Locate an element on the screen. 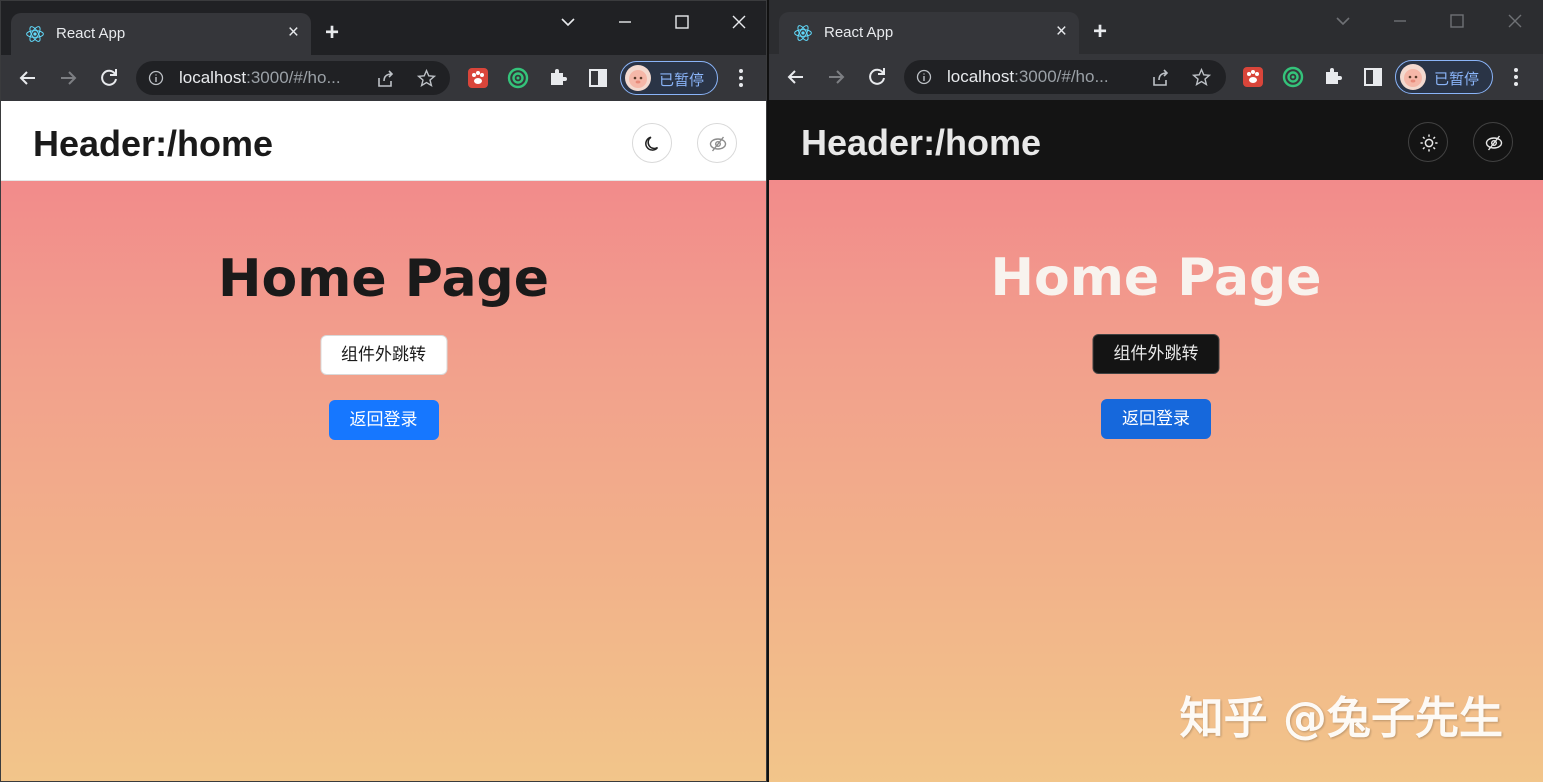 Image resolution: width=1543 pixels, height=782 pixels. moon-icon is located at coordinates (652, 143).